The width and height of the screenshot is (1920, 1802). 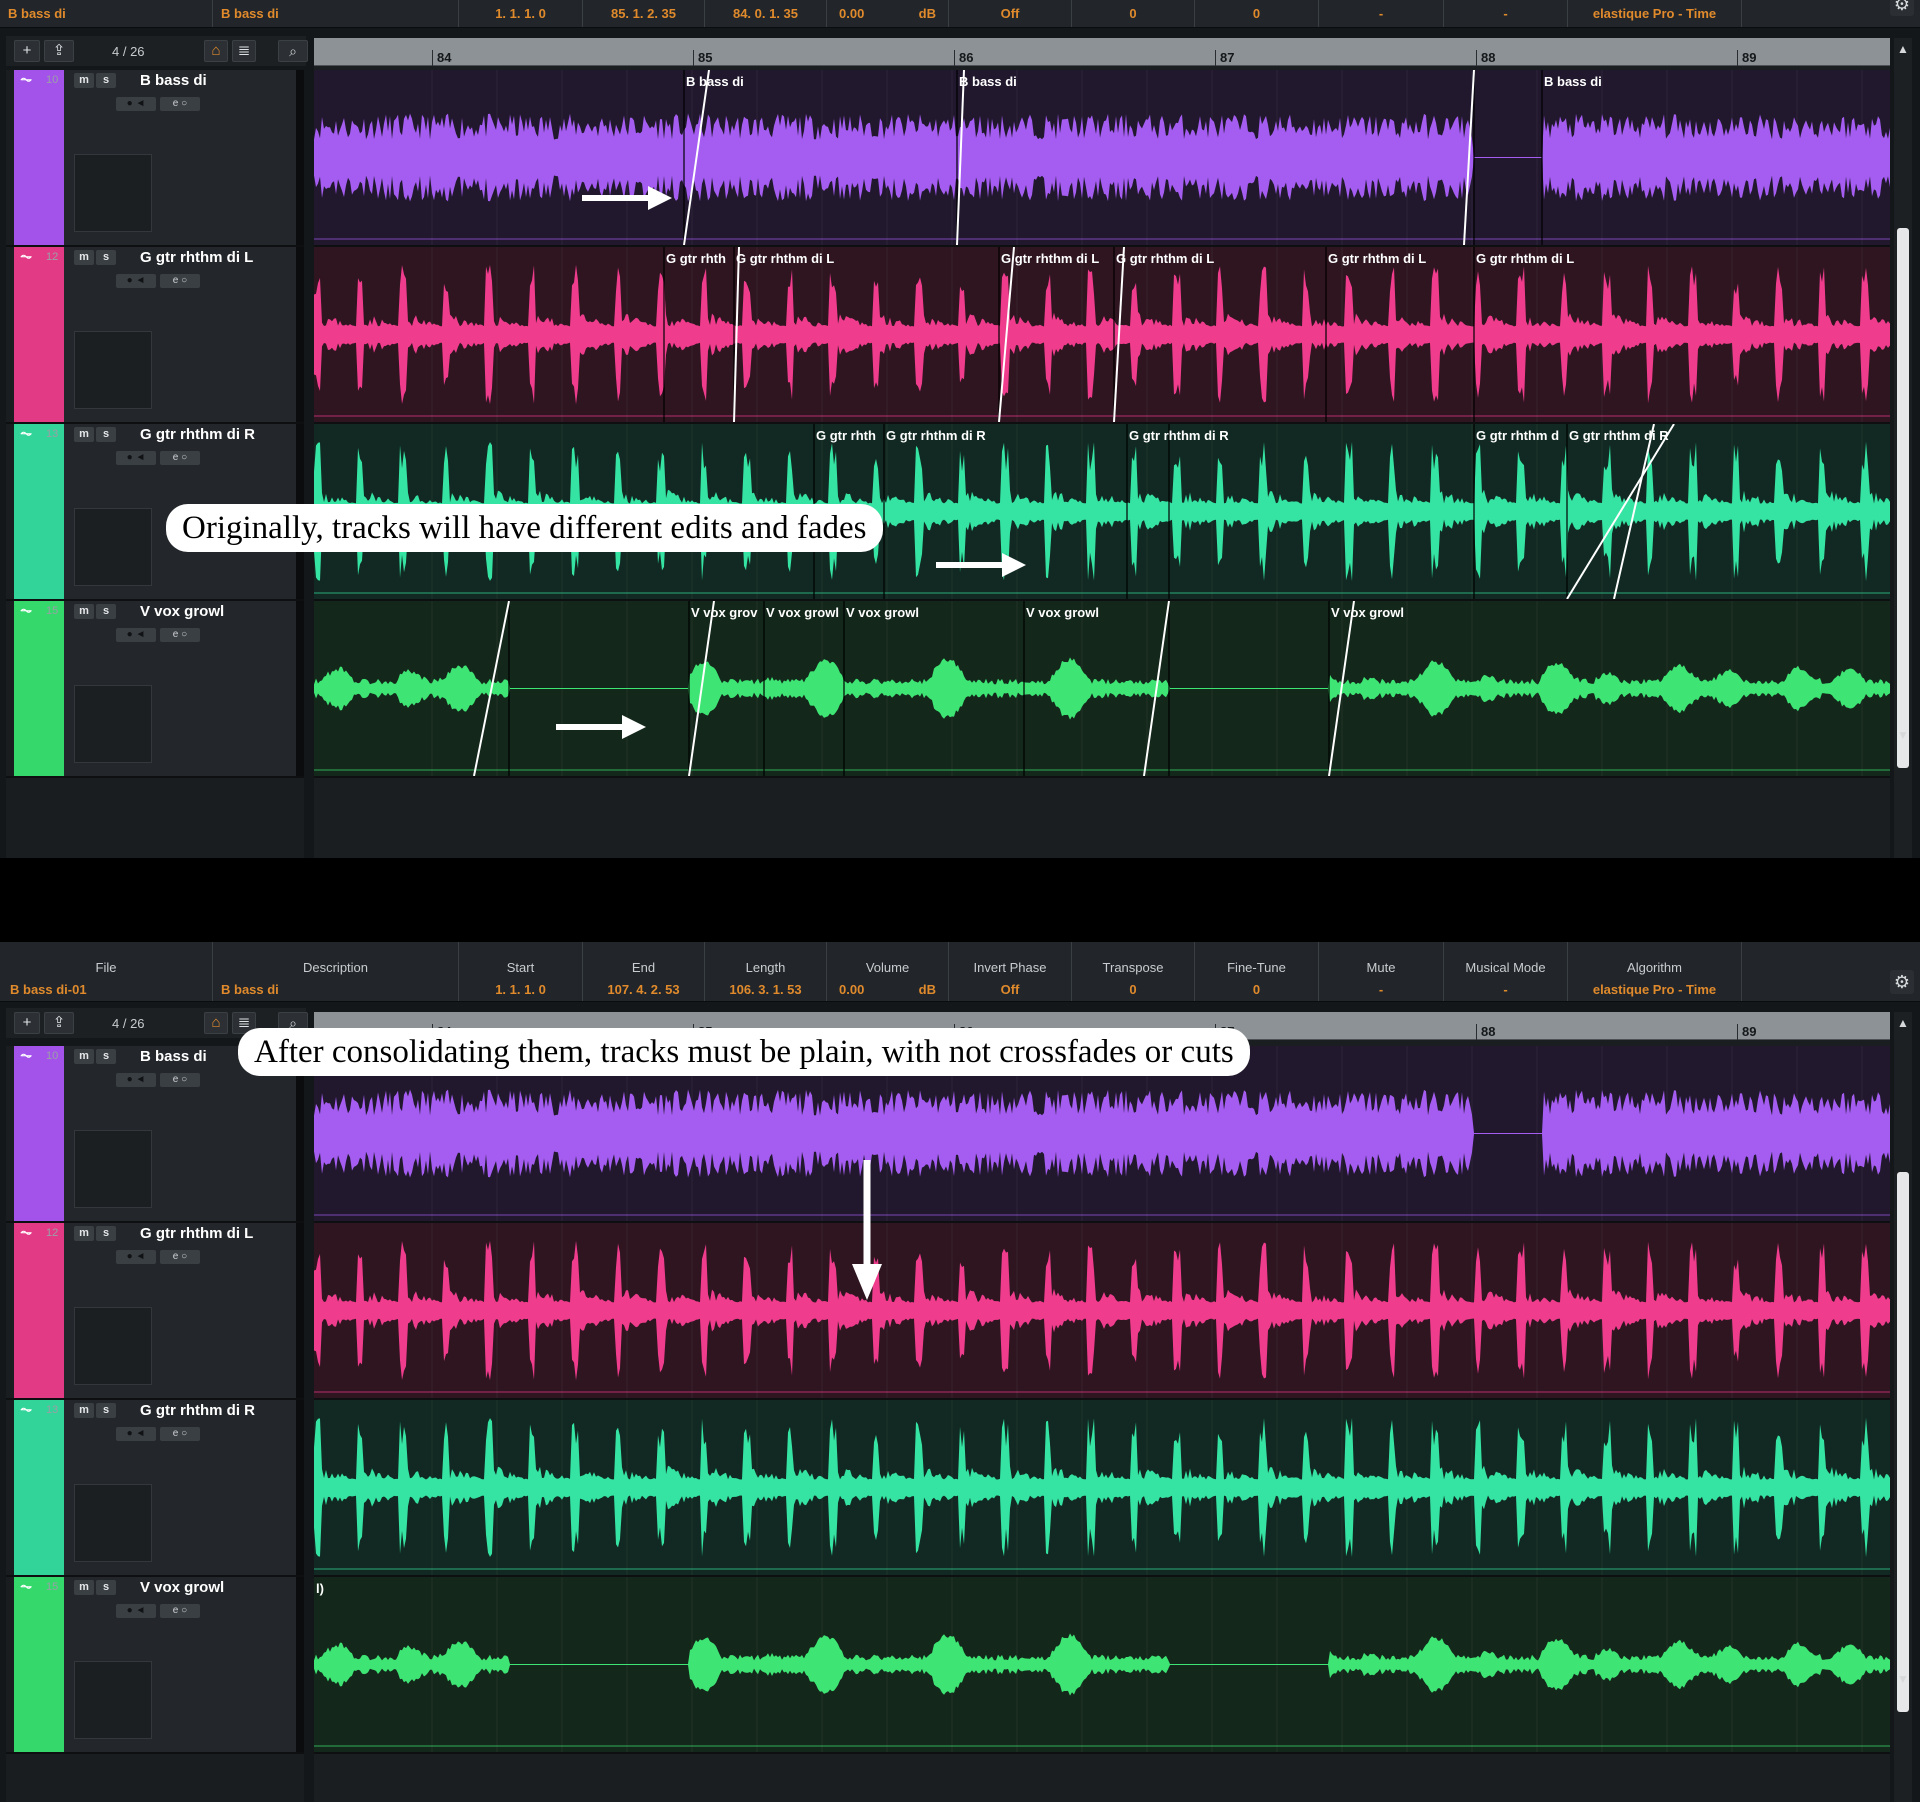 I want to click on lane-gtr-left, so click(x=1102, y=1311).